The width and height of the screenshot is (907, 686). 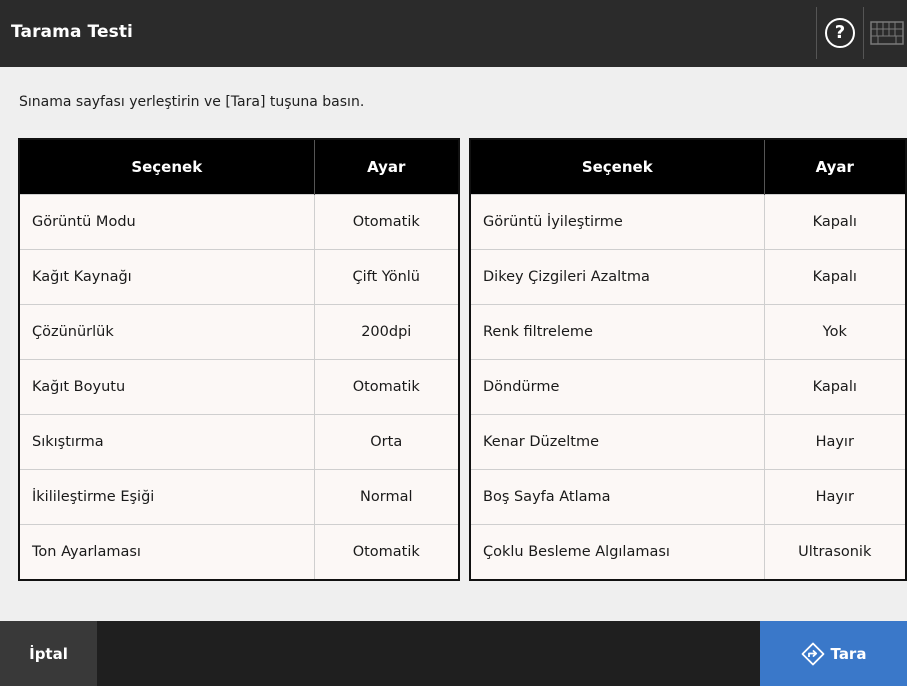 What do you see at coordinates (166, 222) in the screenshot?
I see `option-name: Görüntü Modu` at bounding box center [166, 222].